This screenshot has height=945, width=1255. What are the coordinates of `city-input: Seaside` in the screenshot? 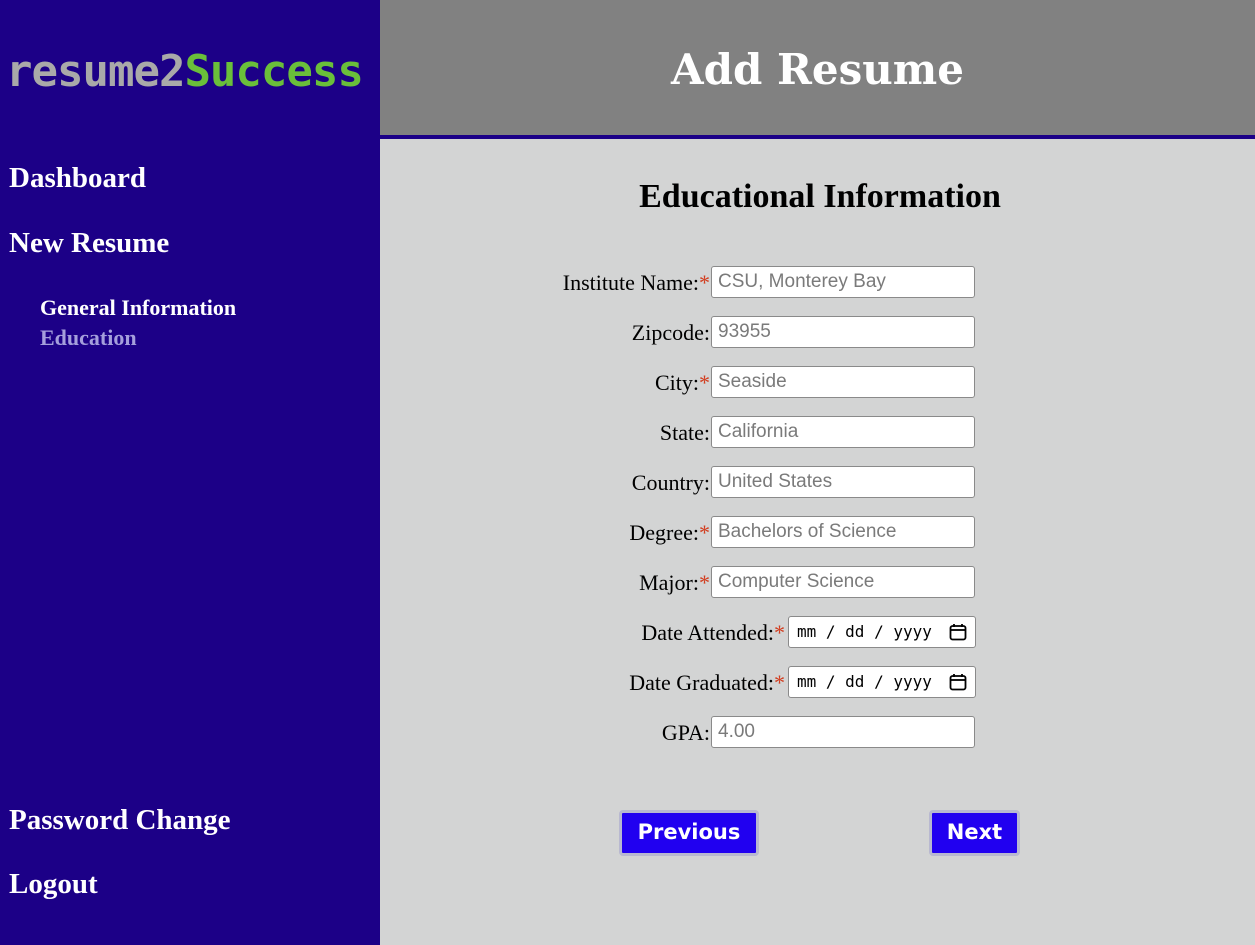 It's located at (843, 382).